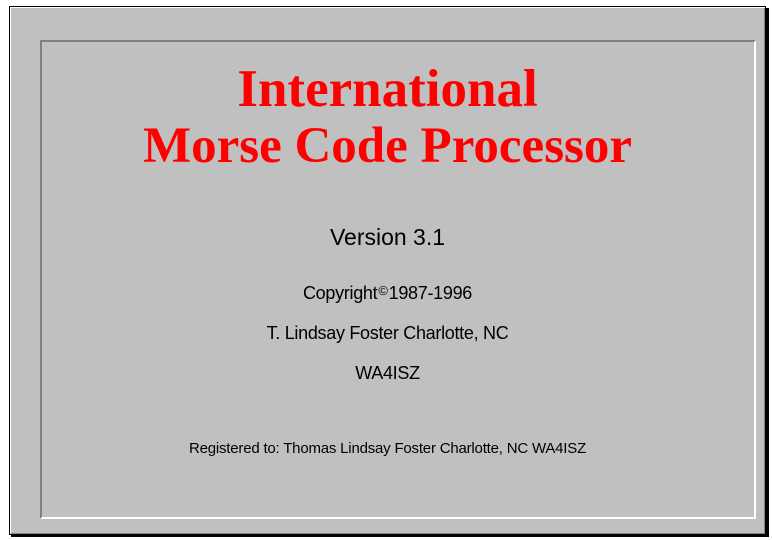  Describe the element at coordinates (387, 333) in the screenshot. I see `author-line: T. Lindsay Foster Charlotte, NC` at that location.